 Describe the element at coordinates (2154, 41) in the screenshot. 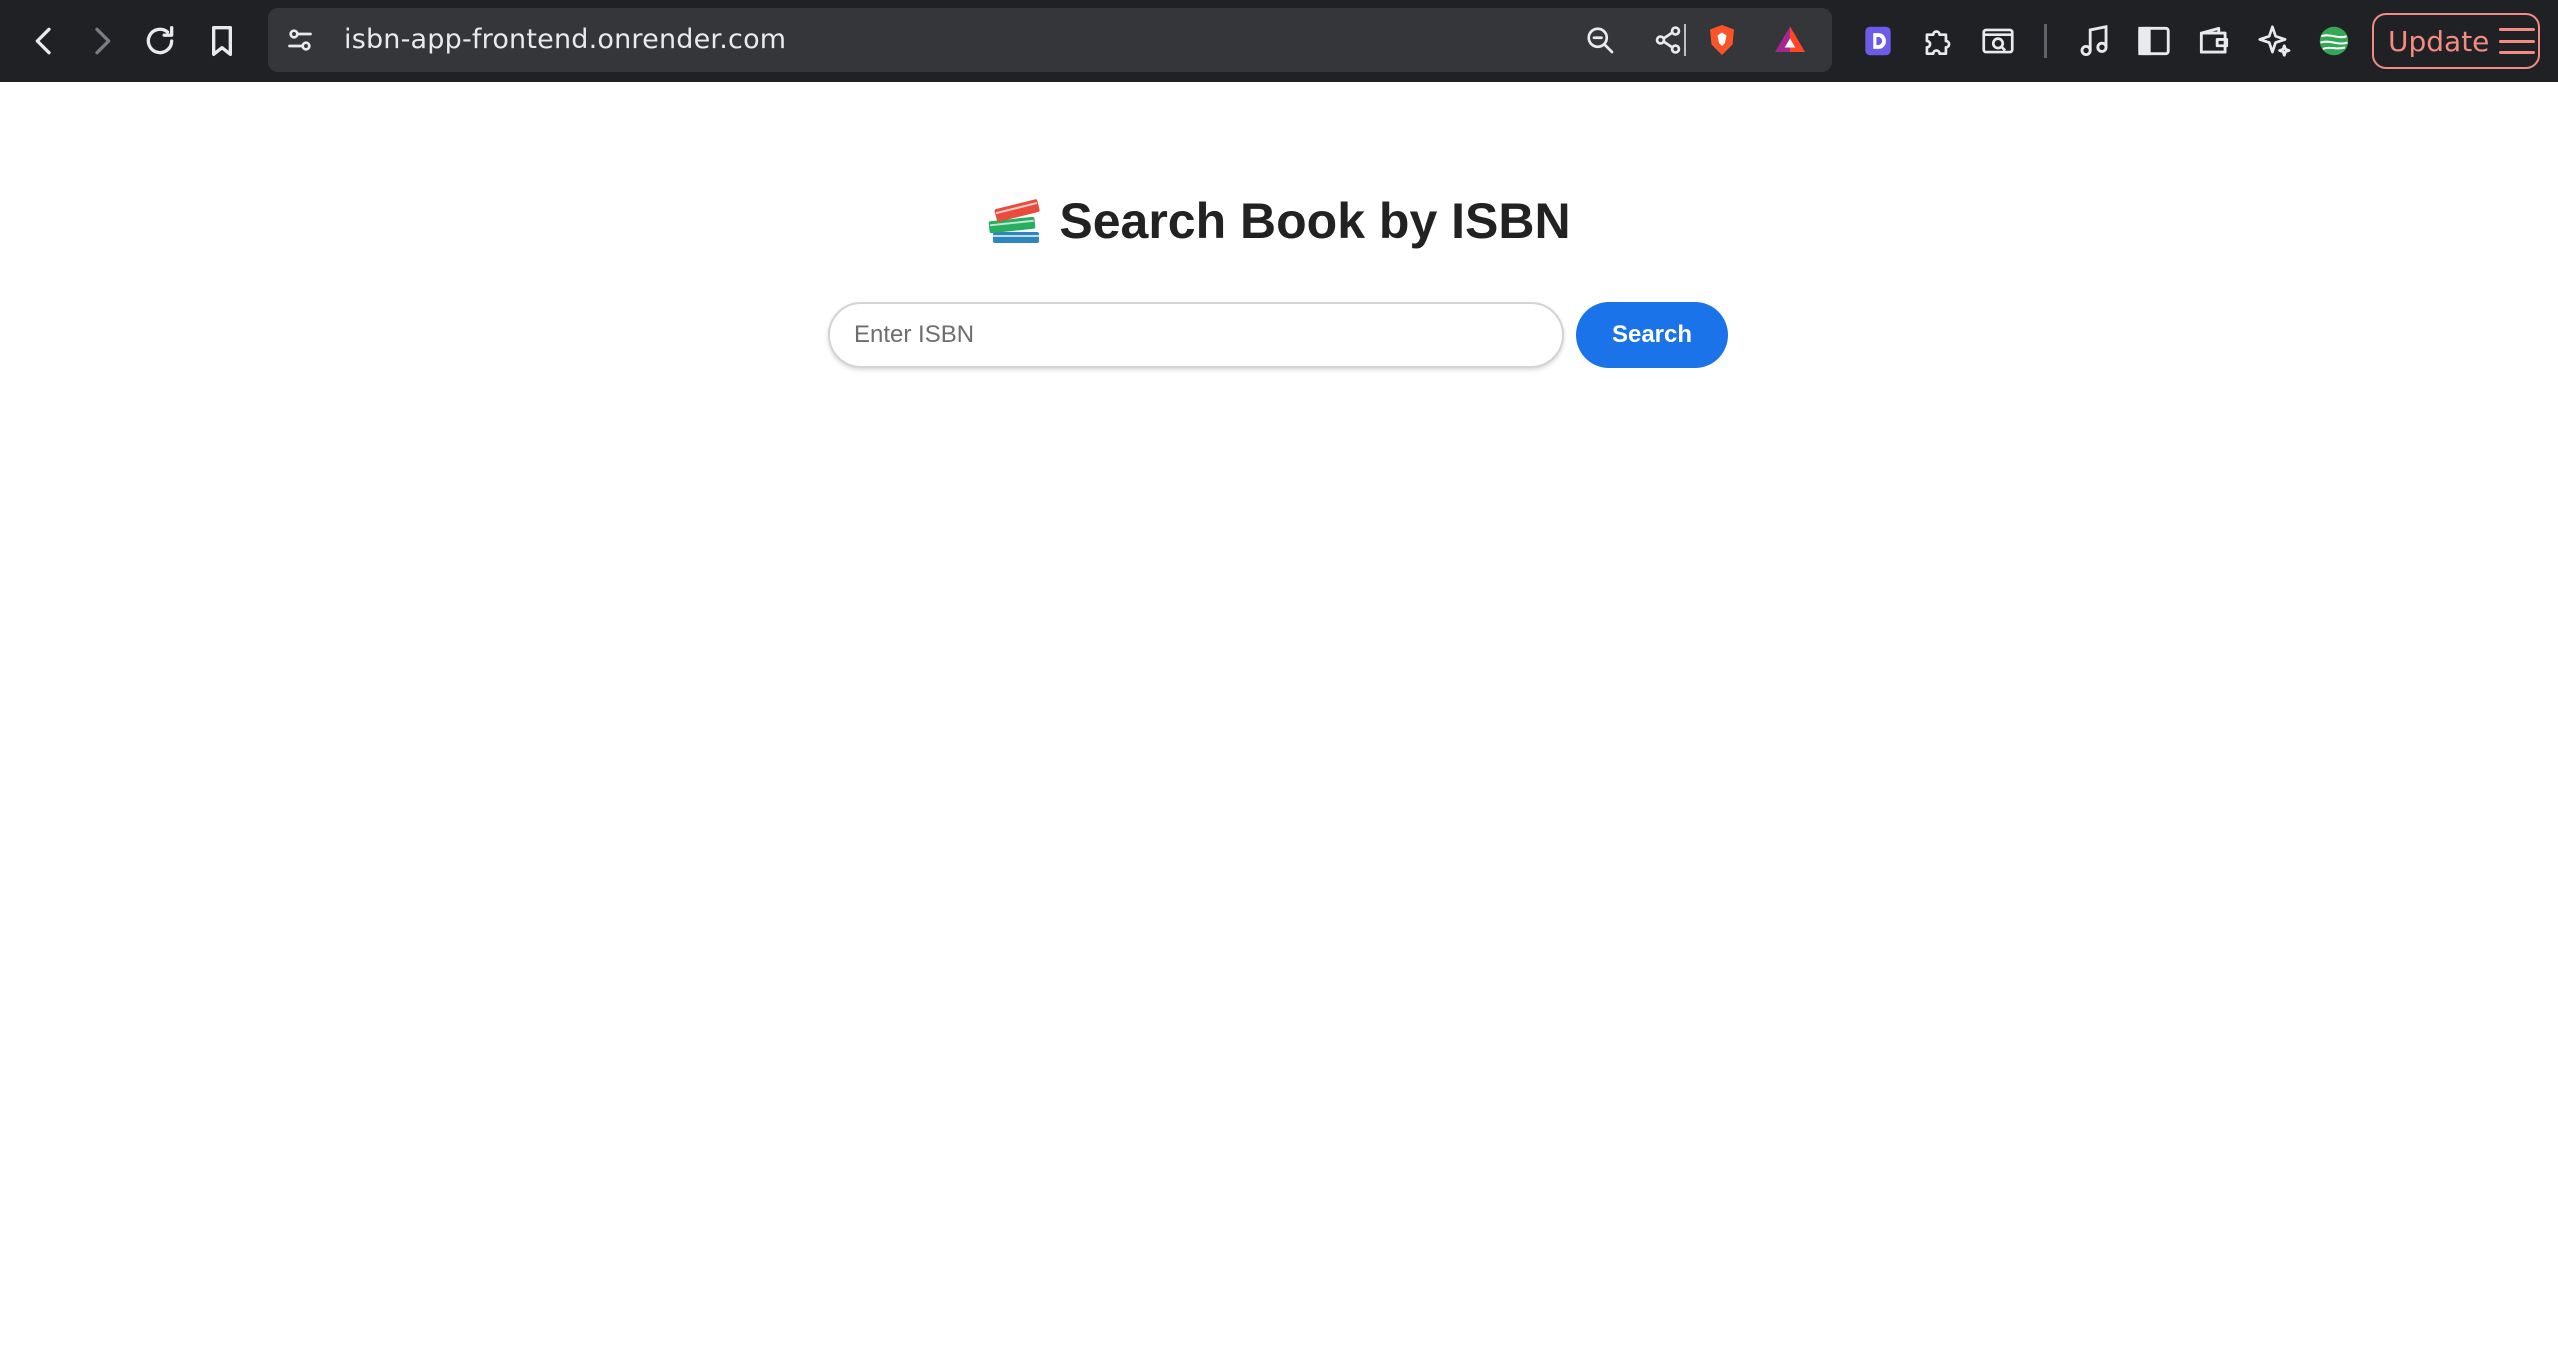

I see `sidebar-icon` at that location.